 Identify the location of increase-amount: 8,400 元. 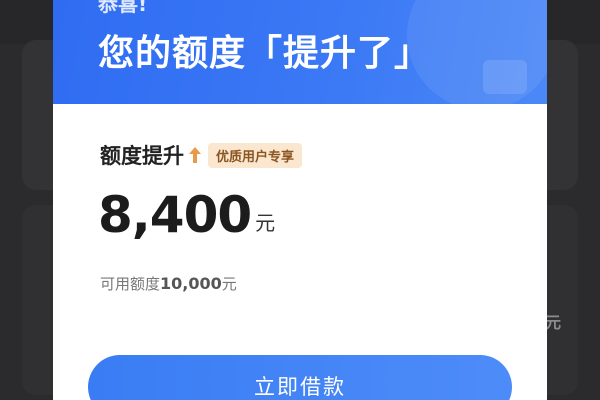
(186, 215).